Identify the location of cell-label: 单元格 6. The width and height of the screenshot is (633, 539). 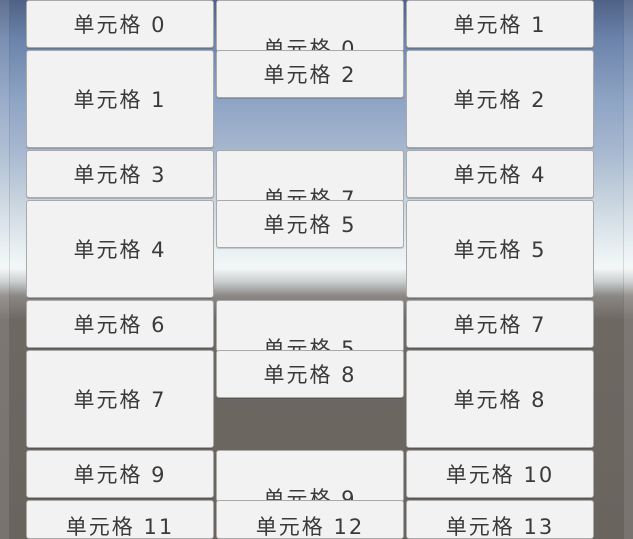
(120, 325).